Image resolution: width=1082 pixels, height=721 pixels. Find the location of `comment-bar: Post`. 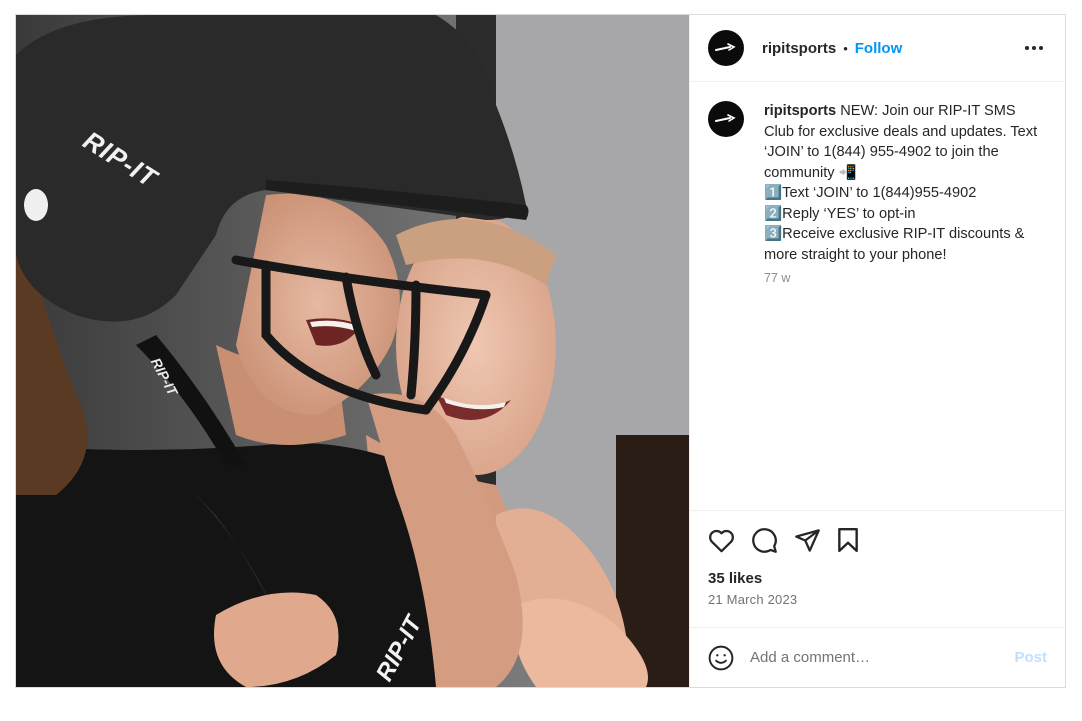

comment-bar: Post is located at coordinates (877, 657).